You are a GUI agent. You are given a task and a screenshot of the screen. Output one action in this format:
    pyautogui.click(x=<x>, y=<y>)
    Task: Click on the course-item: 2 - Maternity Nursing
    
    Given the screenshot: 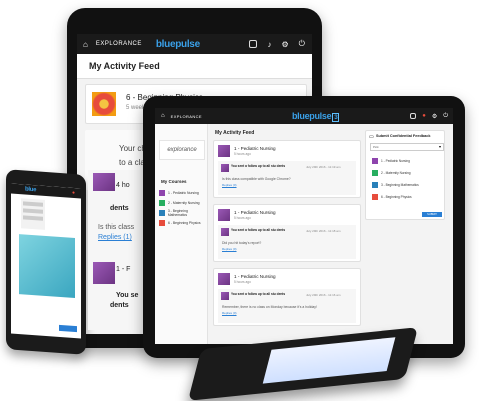 What is the action you would take?
    pyautogui.click(x=183, y=203)
    